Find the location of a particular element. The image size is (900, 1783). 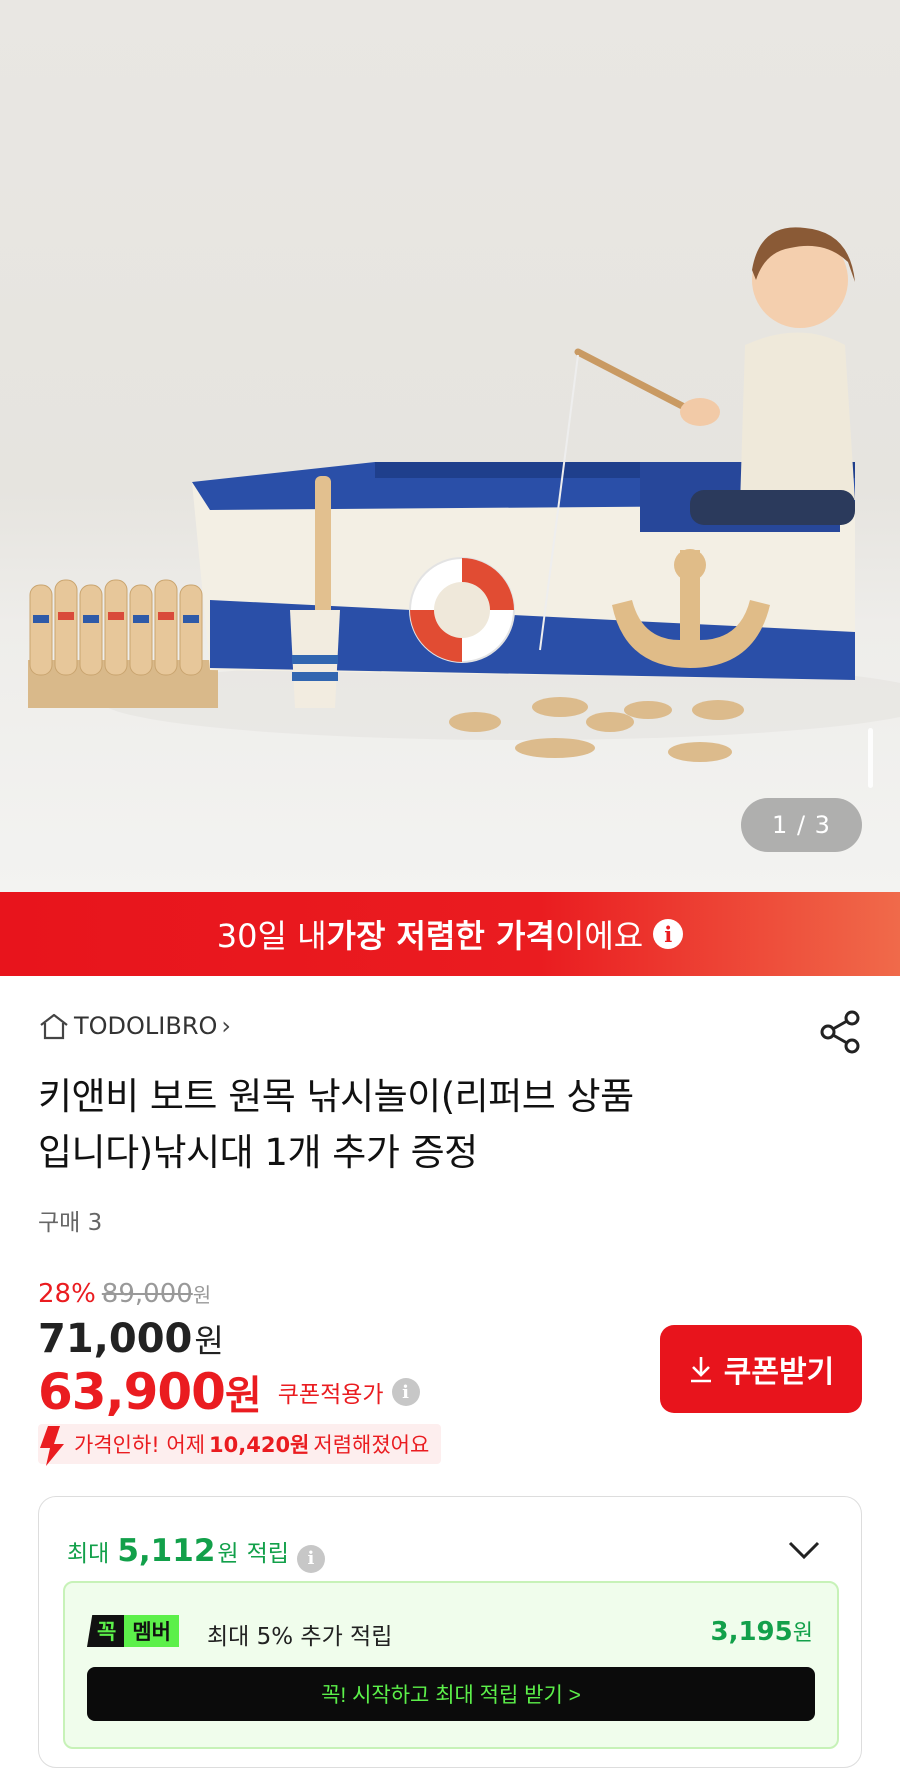

promo-highlight: 가장 저렴한 가격 is located at coordinates (440, 936).